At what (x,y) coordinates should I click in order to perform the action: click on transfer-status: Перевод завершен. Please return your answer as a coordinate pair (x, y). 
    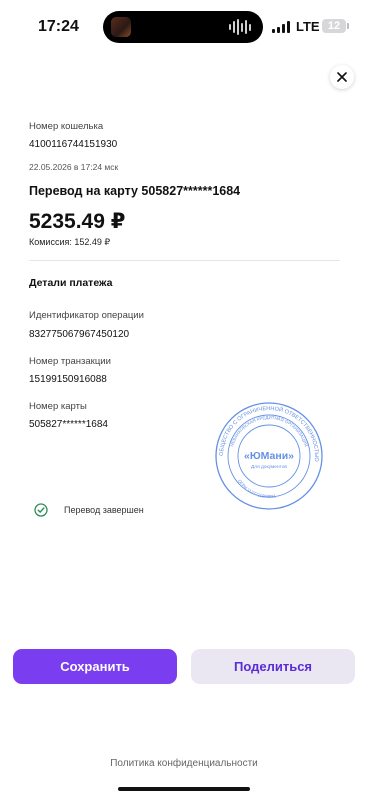
    Looking at the image, I should click on (89, 510).